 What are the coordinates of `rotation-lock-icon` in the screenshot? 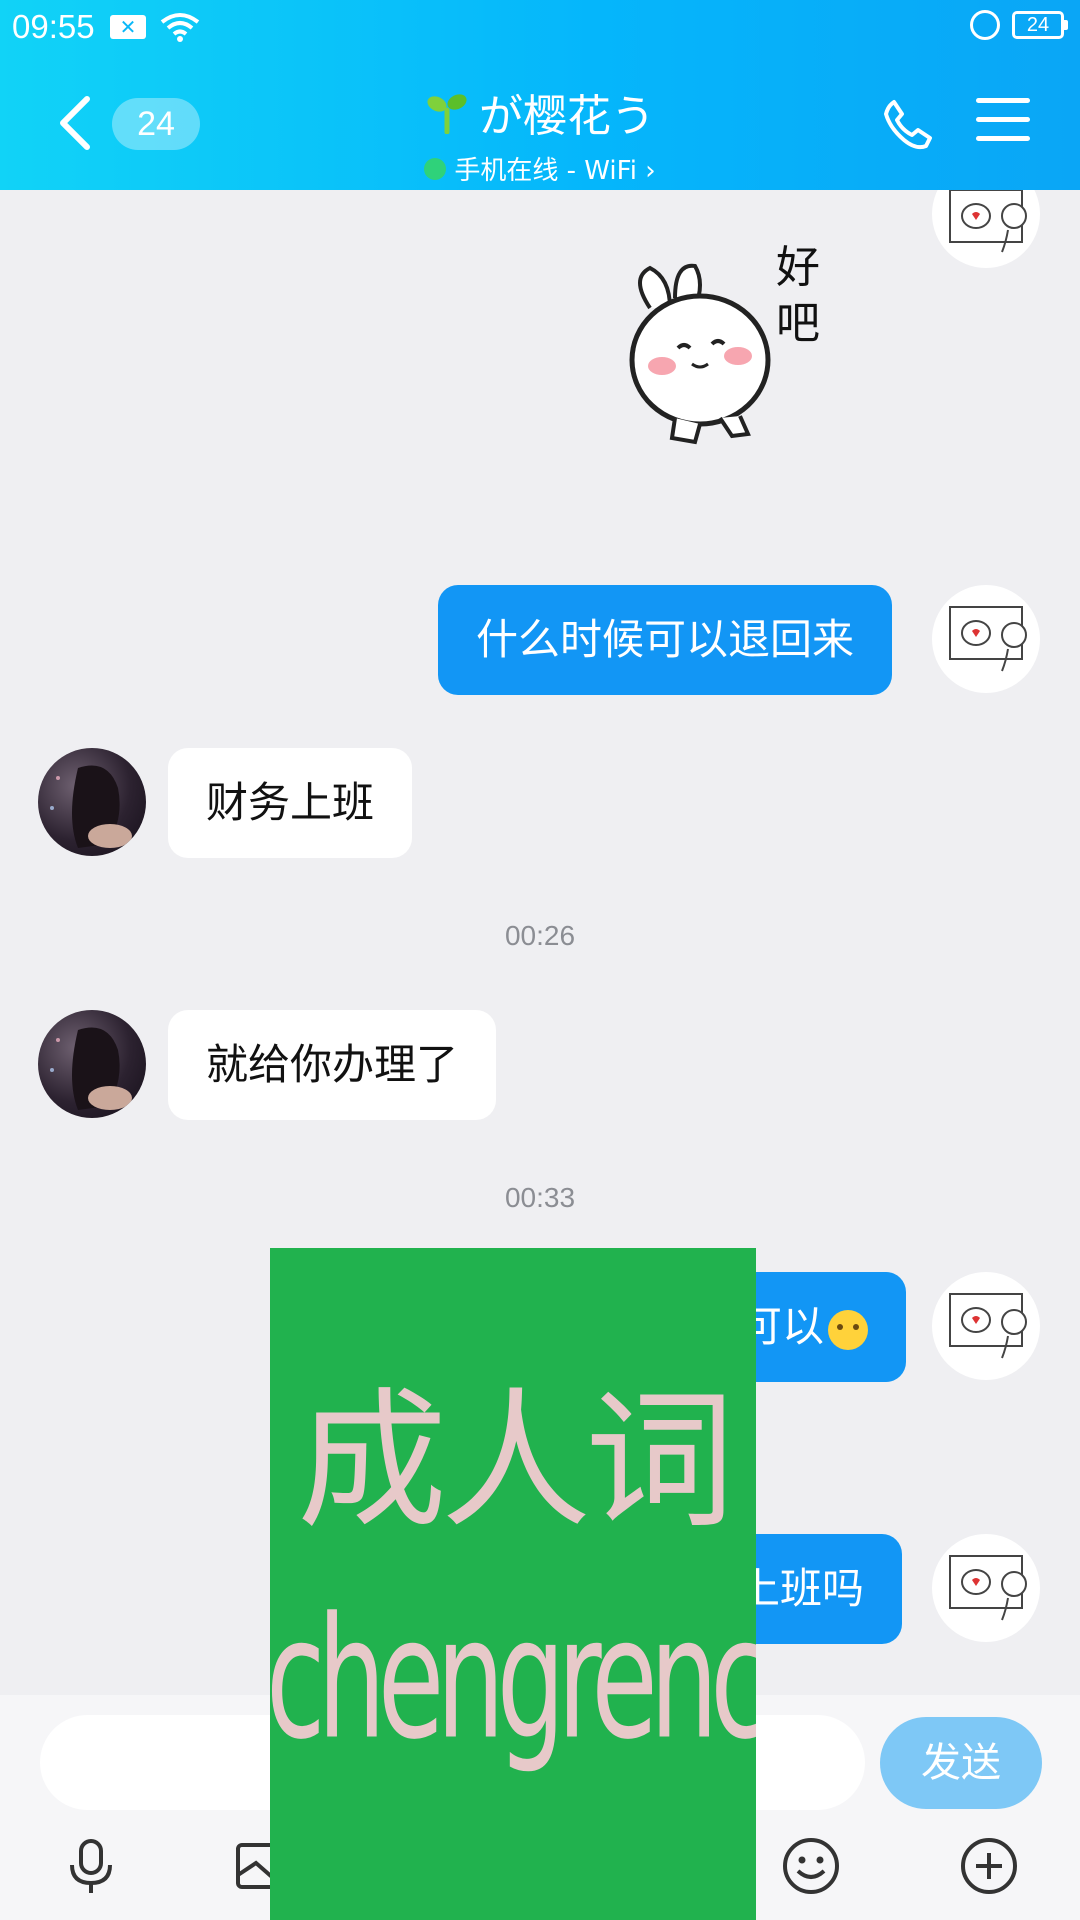 It's located at (985, 25).